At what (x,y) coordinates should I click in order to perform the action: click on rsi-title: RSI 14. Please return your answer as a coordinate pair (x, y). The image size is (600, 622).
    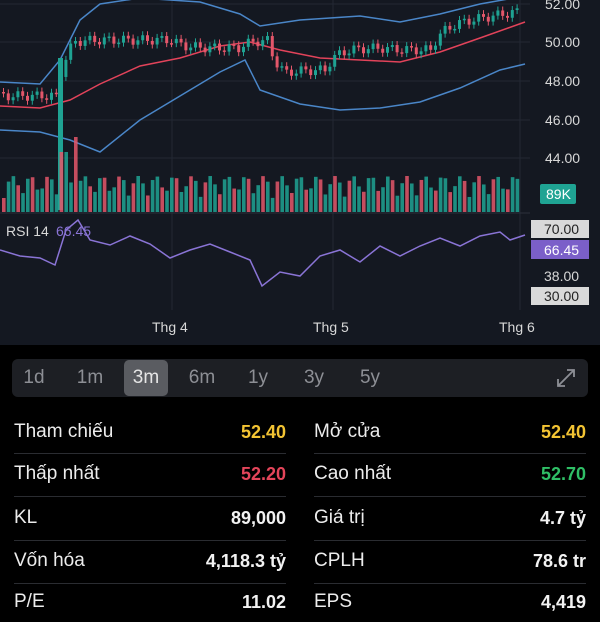
    Looking at the image, I should click on (27, 231).